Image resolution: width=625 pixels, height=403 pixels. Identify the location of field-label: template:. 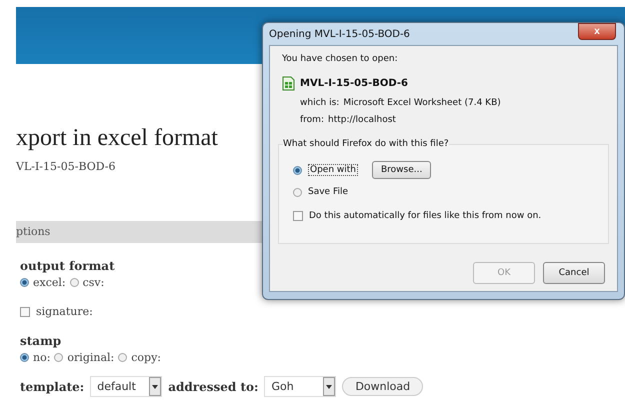
(52, 387).